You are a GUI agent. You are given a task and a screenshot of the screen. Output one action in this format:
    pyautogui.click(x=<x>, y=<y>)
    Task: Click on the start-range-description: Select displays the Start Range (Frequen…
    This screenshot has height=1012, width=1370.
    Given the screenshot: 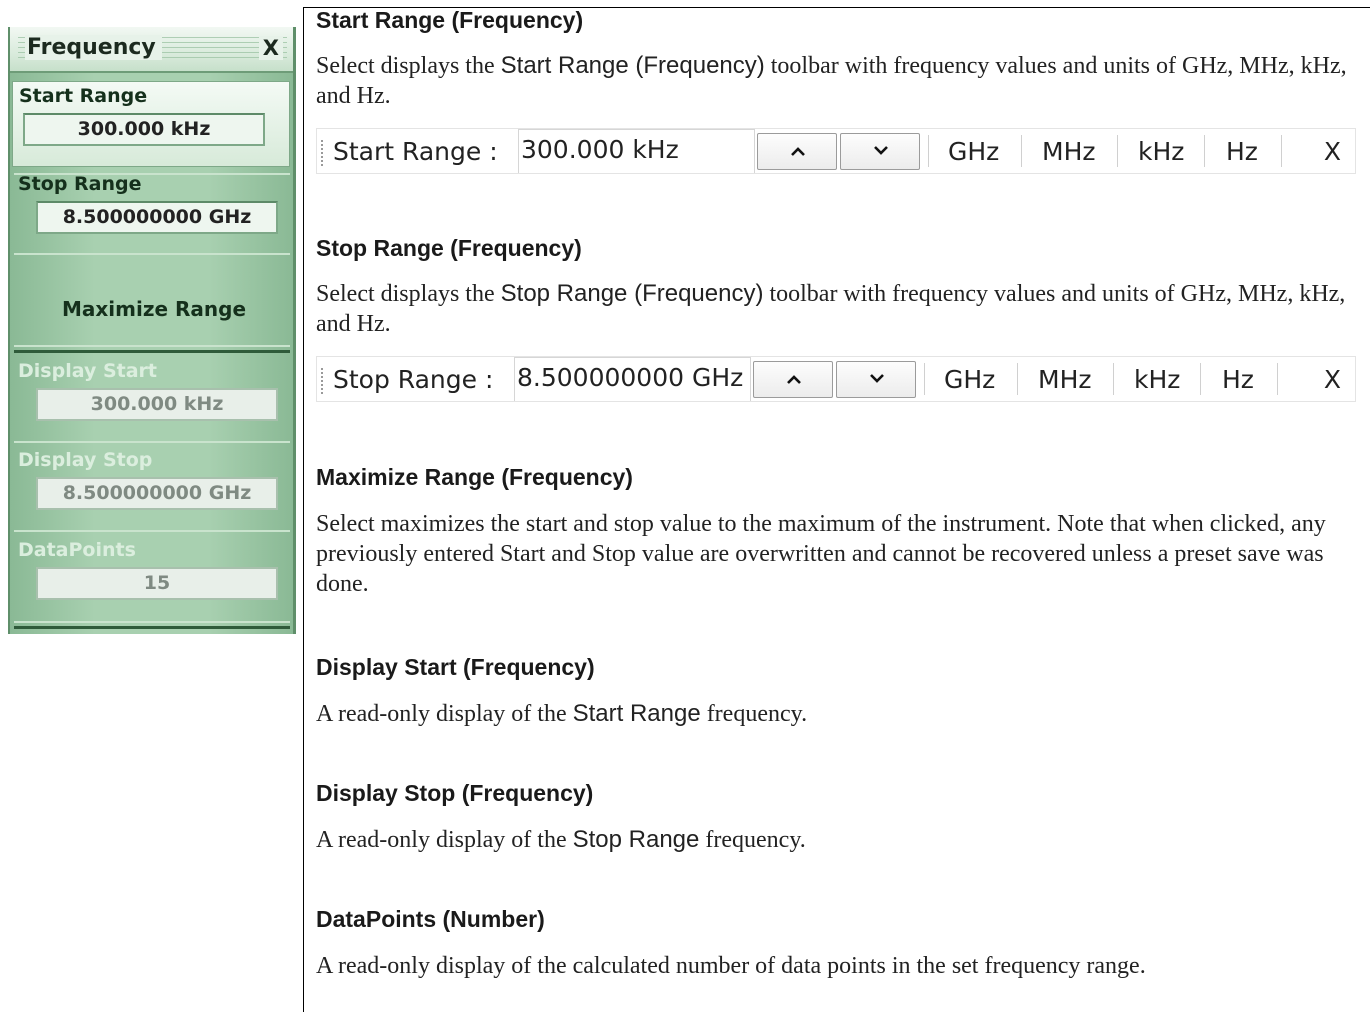 What is the action you would take?
    pyautogui.click(x=839, y=81)
    